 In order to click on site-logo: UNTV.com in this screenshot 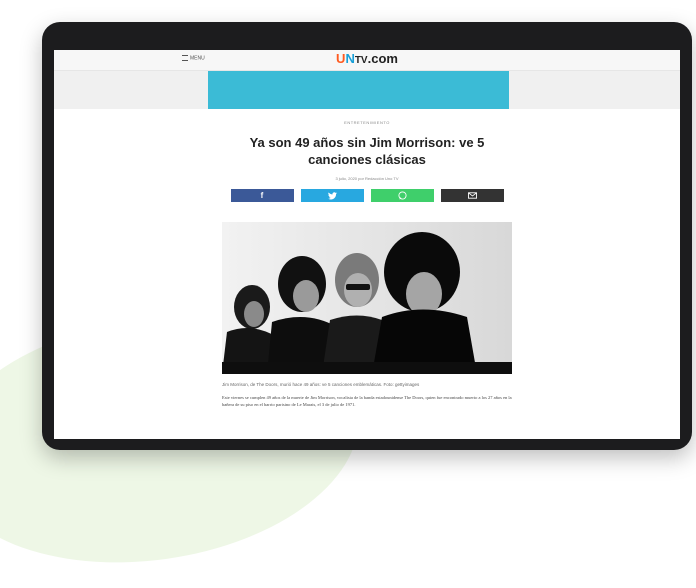, I will do `click(367, 58)`.